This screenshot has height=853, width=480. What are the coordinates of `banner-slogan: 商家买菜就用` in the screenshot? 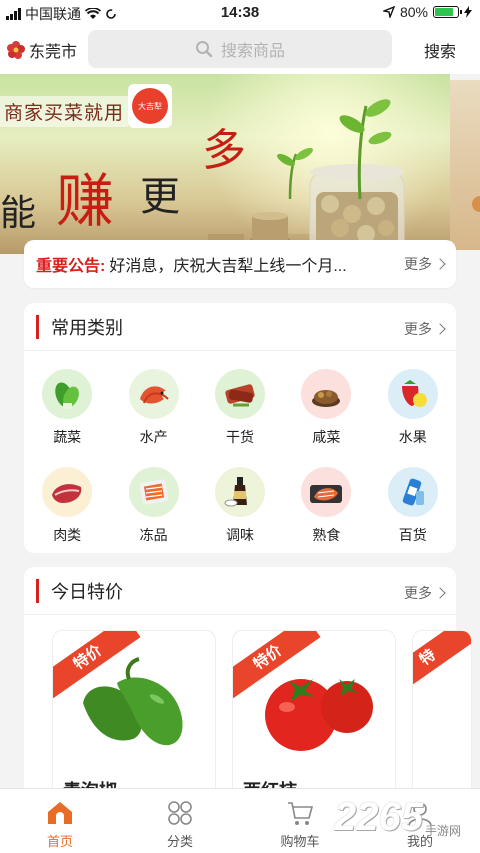 It's located at (64, 111).